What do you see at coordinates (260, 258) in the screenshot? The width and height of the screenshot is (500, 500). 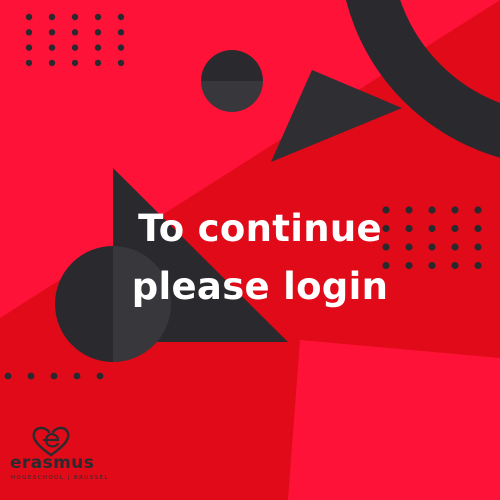 I see `login-headline: To continue please login` at bounding box center [260, 258].